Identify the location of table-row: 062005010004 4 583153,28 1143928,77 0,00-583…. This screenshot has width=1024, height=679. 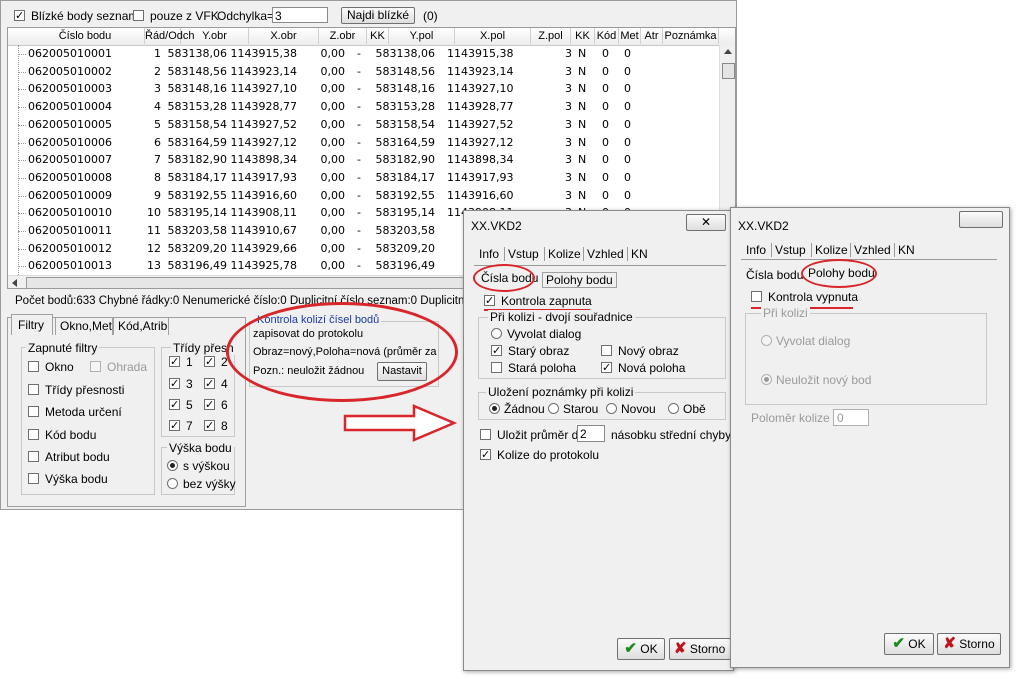
(357, 107).